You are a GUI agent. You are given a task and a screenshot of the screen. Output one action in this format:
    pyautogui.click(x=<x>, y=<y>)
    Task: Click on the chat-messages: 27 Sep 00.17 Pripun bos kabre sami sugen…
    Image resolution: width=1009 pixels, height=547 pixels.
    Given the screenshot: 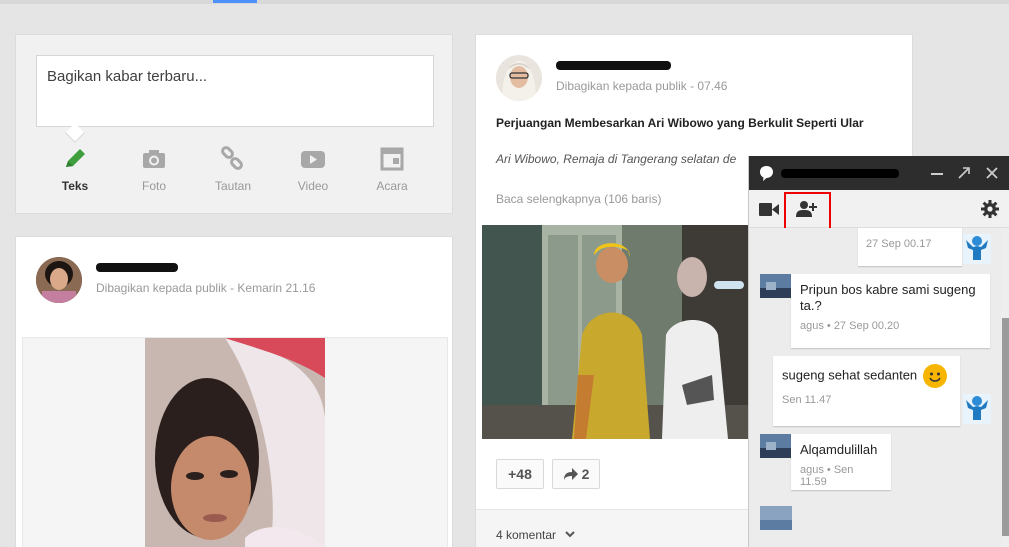 What is the action you would take?
    pyautogui.click(x=875, y=387)
    